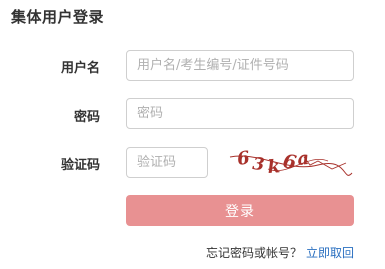 The image size is (385, 269). Describe the element at coordinates (330, 253) in the screenshot. I see `retrieve-link: 立即取回` at that location.